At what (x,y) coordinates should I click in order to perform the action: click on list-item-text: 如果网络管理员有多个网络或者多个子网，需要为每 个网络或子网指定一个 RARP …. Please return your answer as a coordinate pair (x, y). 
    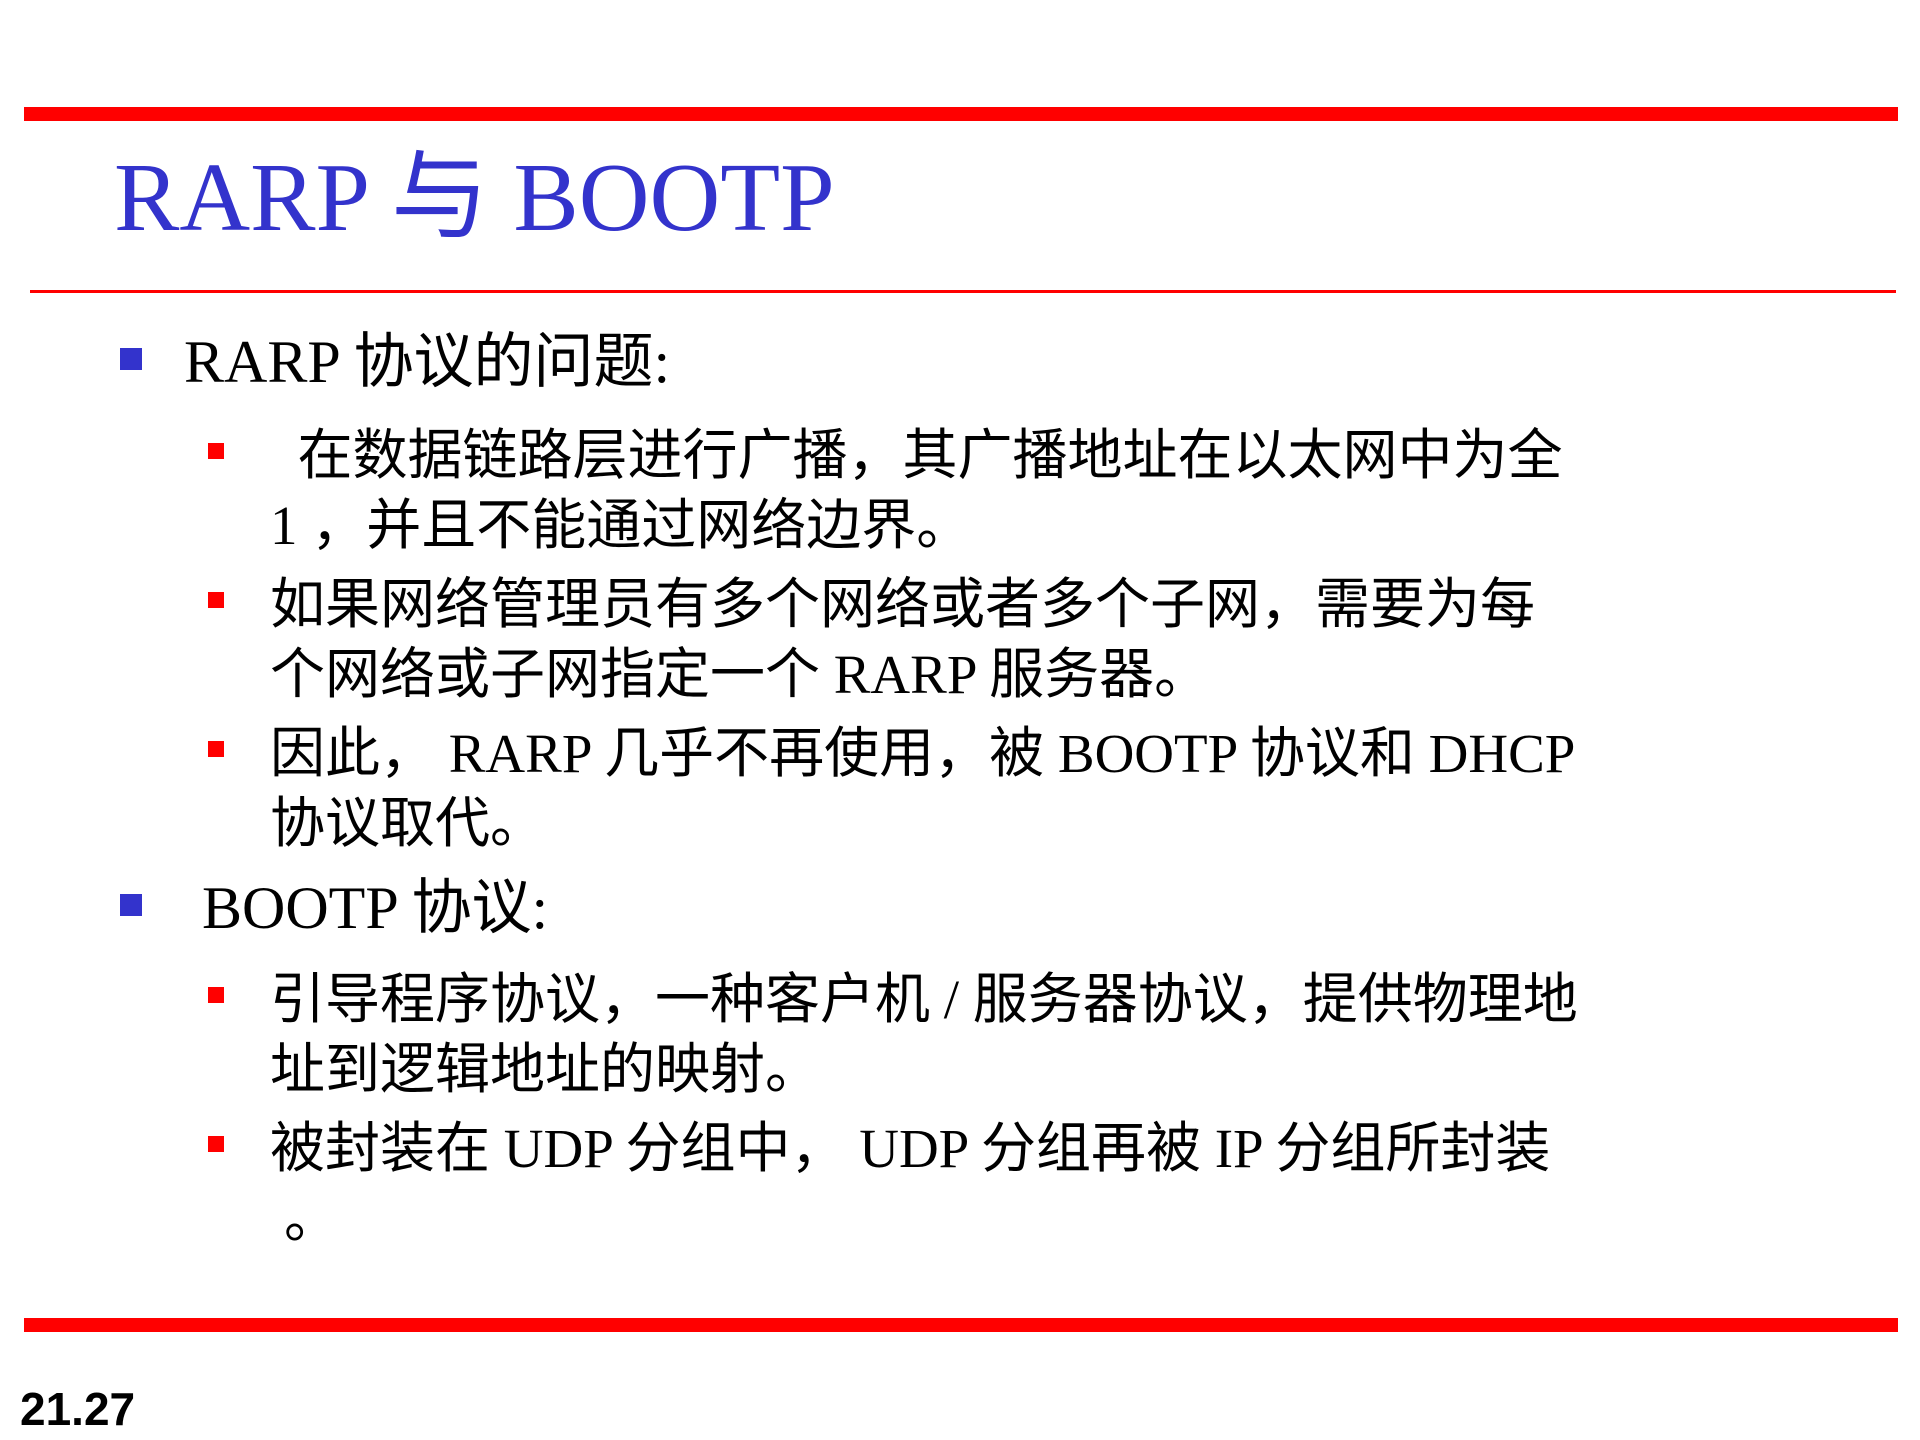
    Looking at the image, I should click on (1020, 640).